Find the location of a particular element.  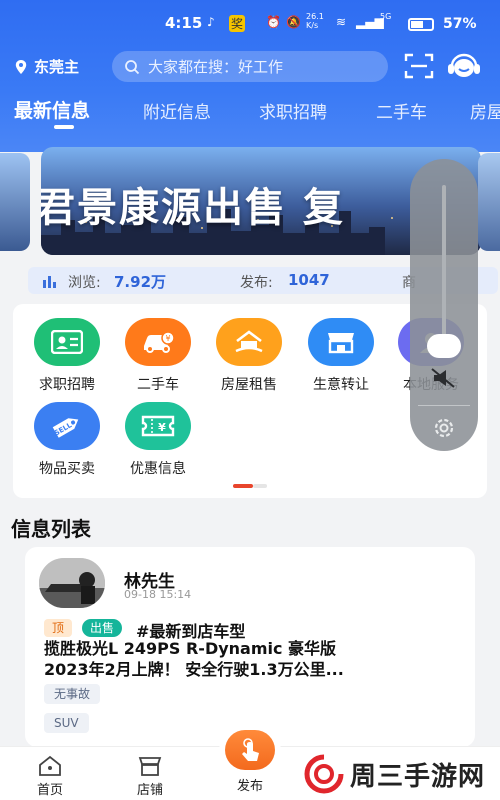

scan-icon is located at coordinates (419, 66).